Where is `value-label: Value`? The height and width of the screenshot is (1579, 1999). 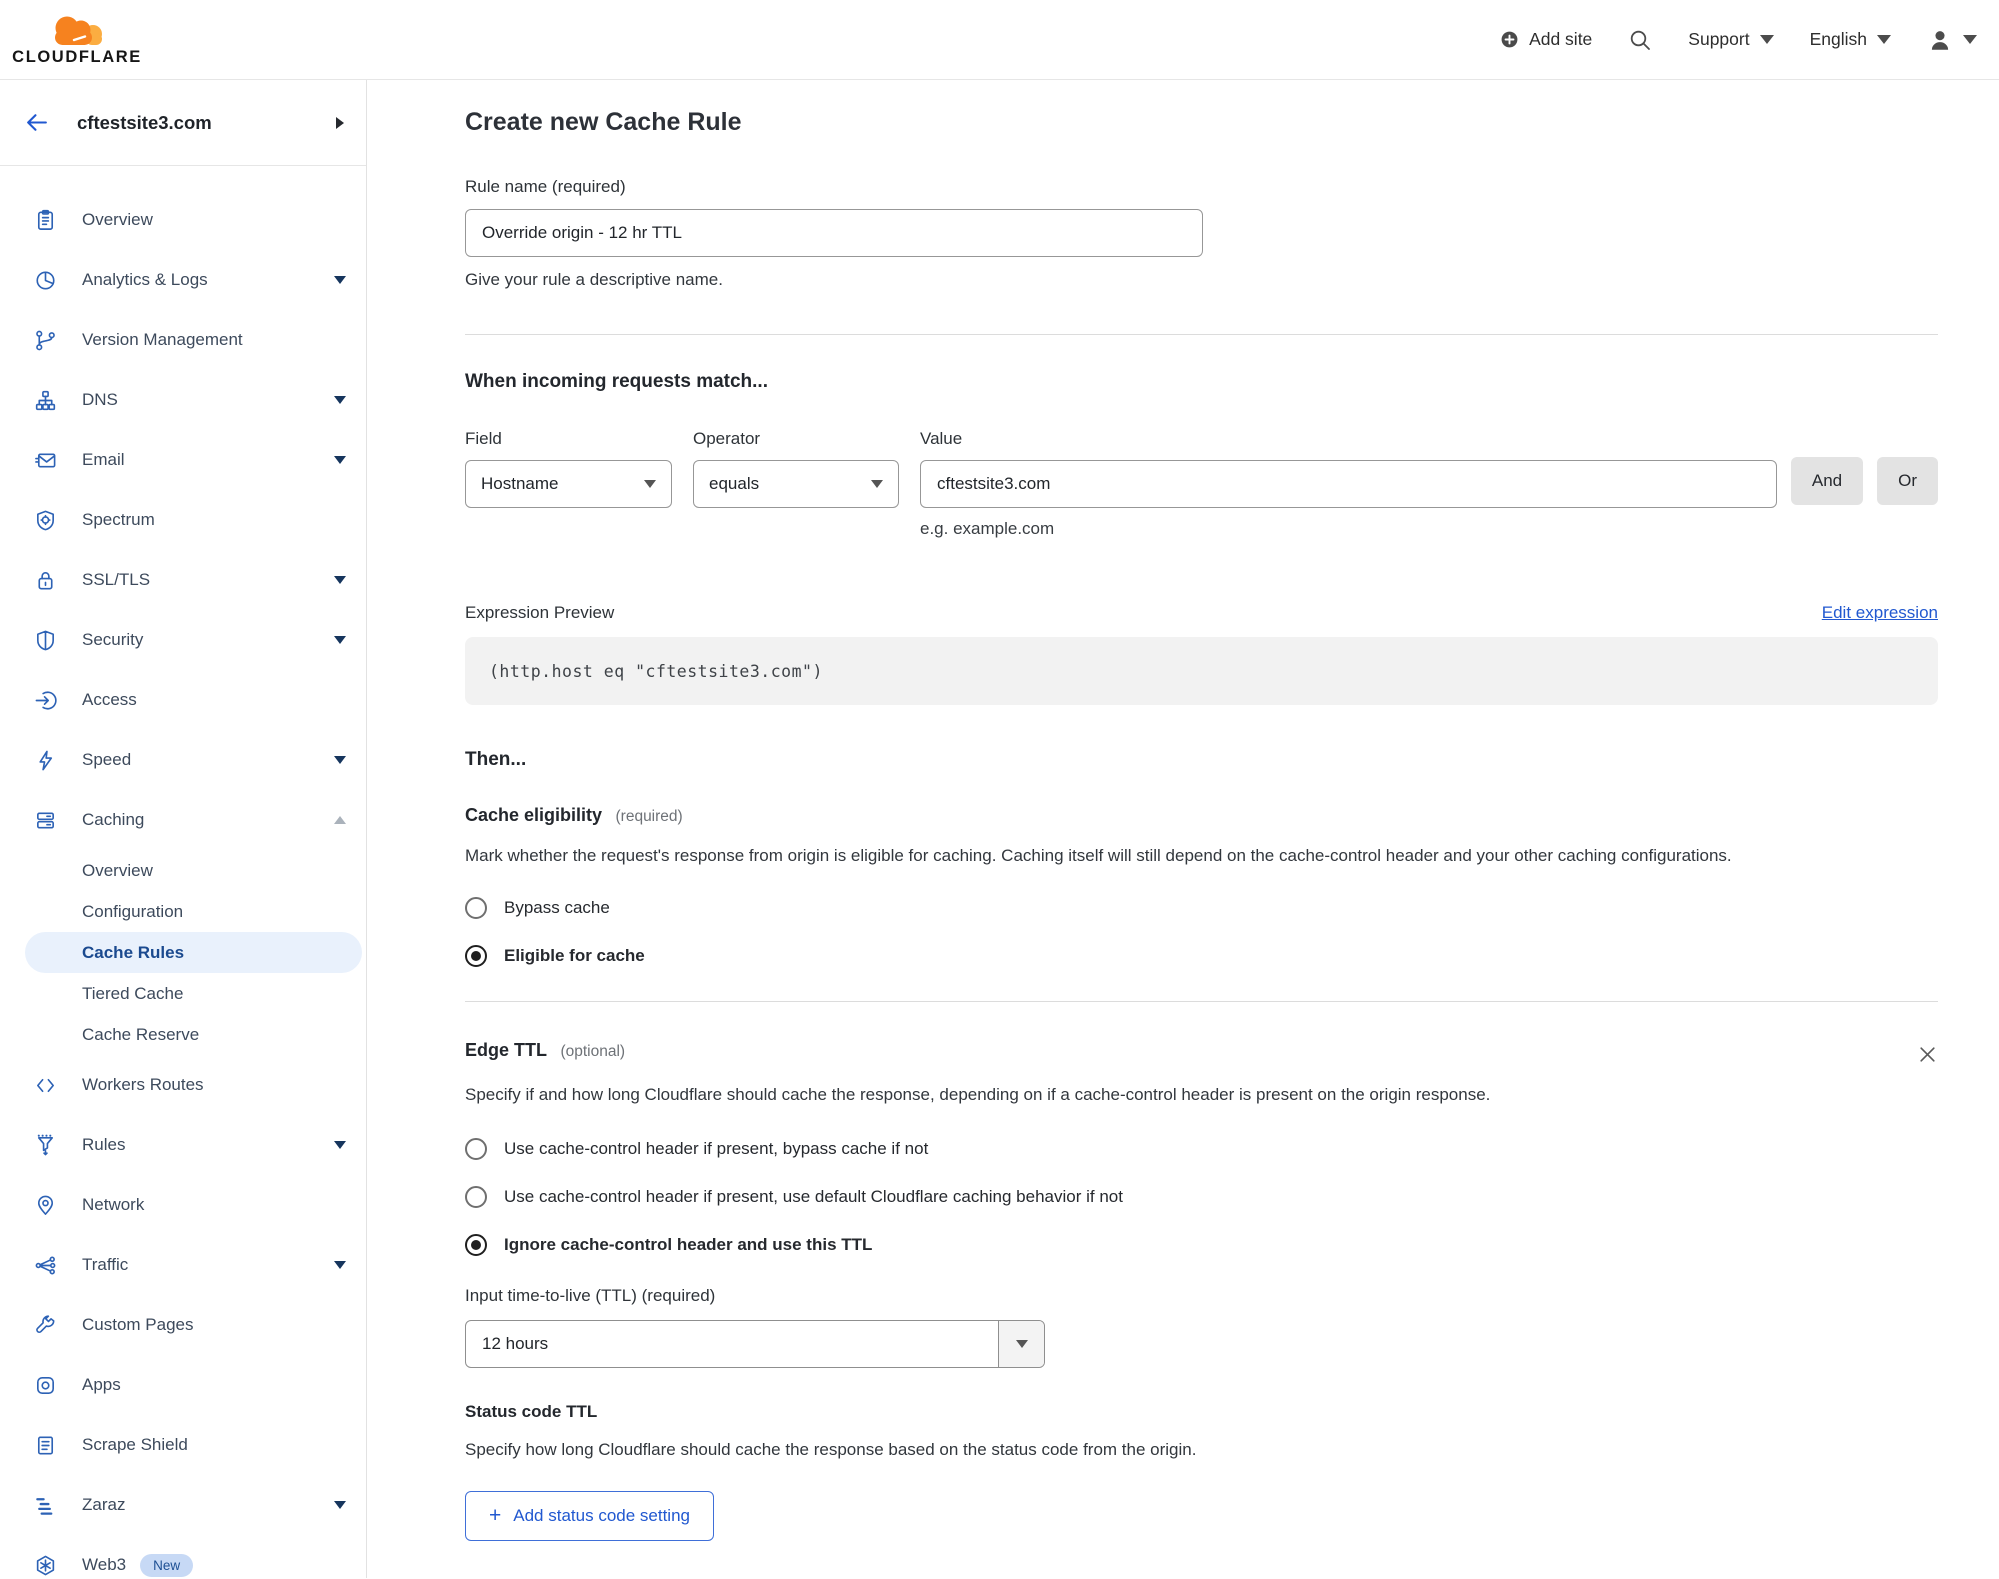 value-label: Value is located at coordinates (941, 438).